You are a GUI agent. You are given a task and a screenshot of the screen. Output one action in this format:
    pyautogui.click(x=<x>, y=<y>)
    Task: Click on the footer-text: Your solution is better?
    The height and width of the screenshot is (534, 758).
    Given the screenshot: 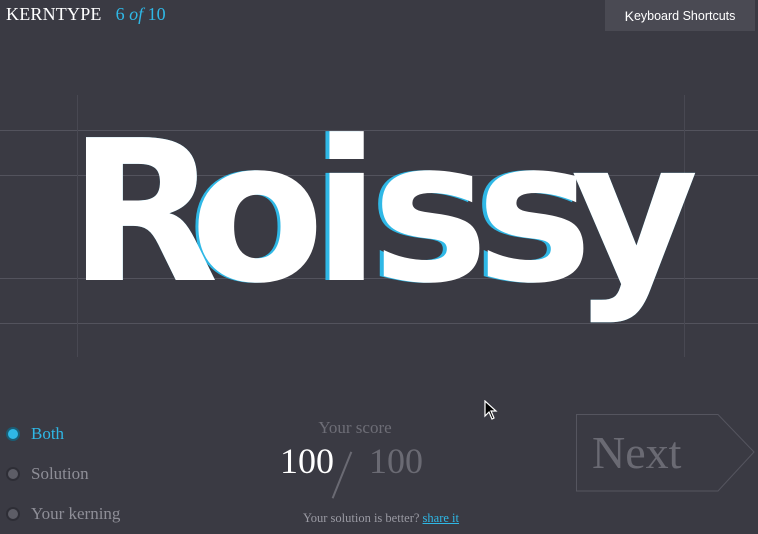 What is the action you would take?
    pyautogui.click(x=361, y=518)
    